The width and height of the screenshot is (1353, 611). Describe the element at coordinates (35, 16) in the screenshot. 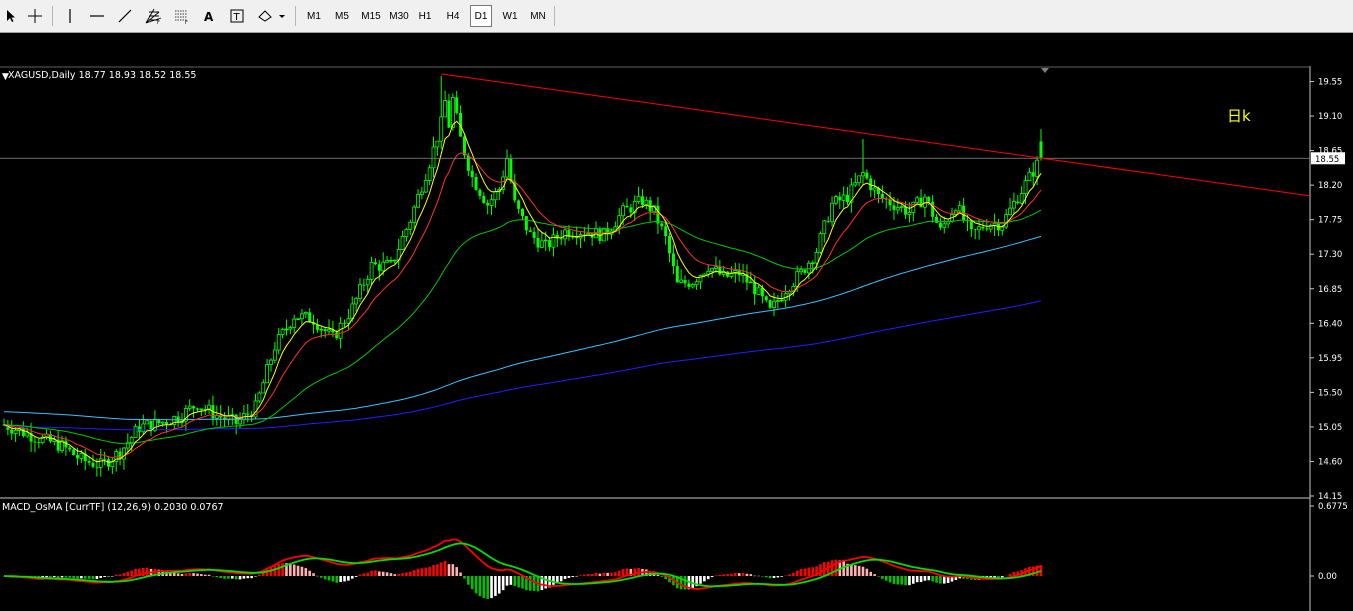

I see `crosshair-icon` at that location.